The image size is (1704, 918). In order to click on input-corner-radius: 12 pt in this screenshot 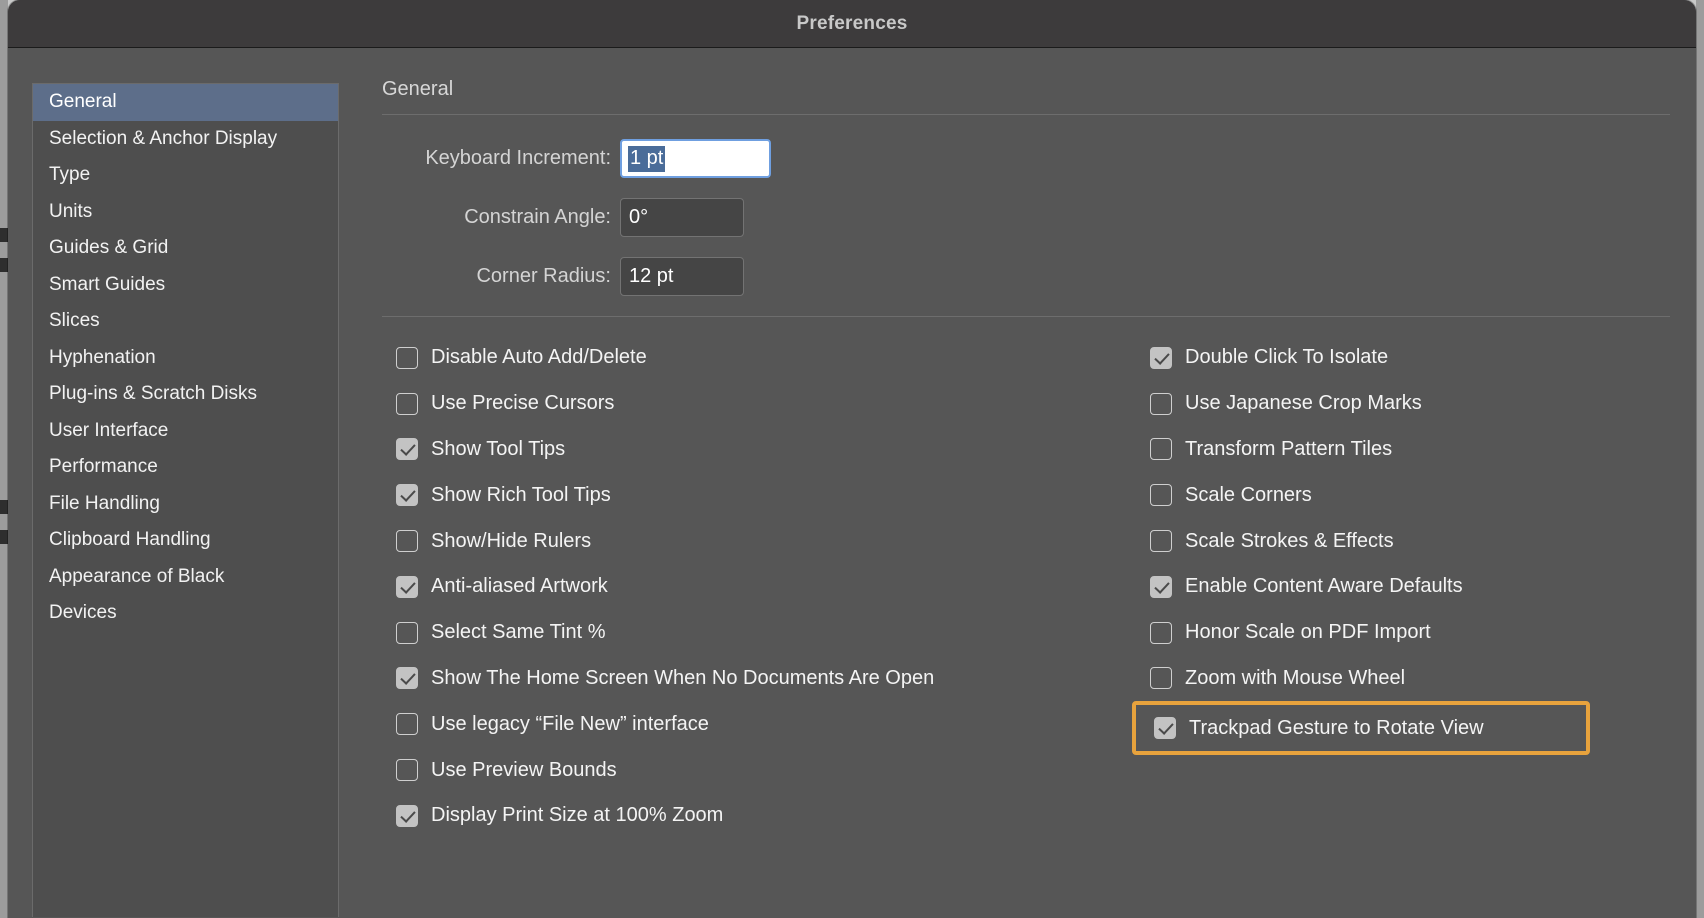, I will do `click(682, 276)`.